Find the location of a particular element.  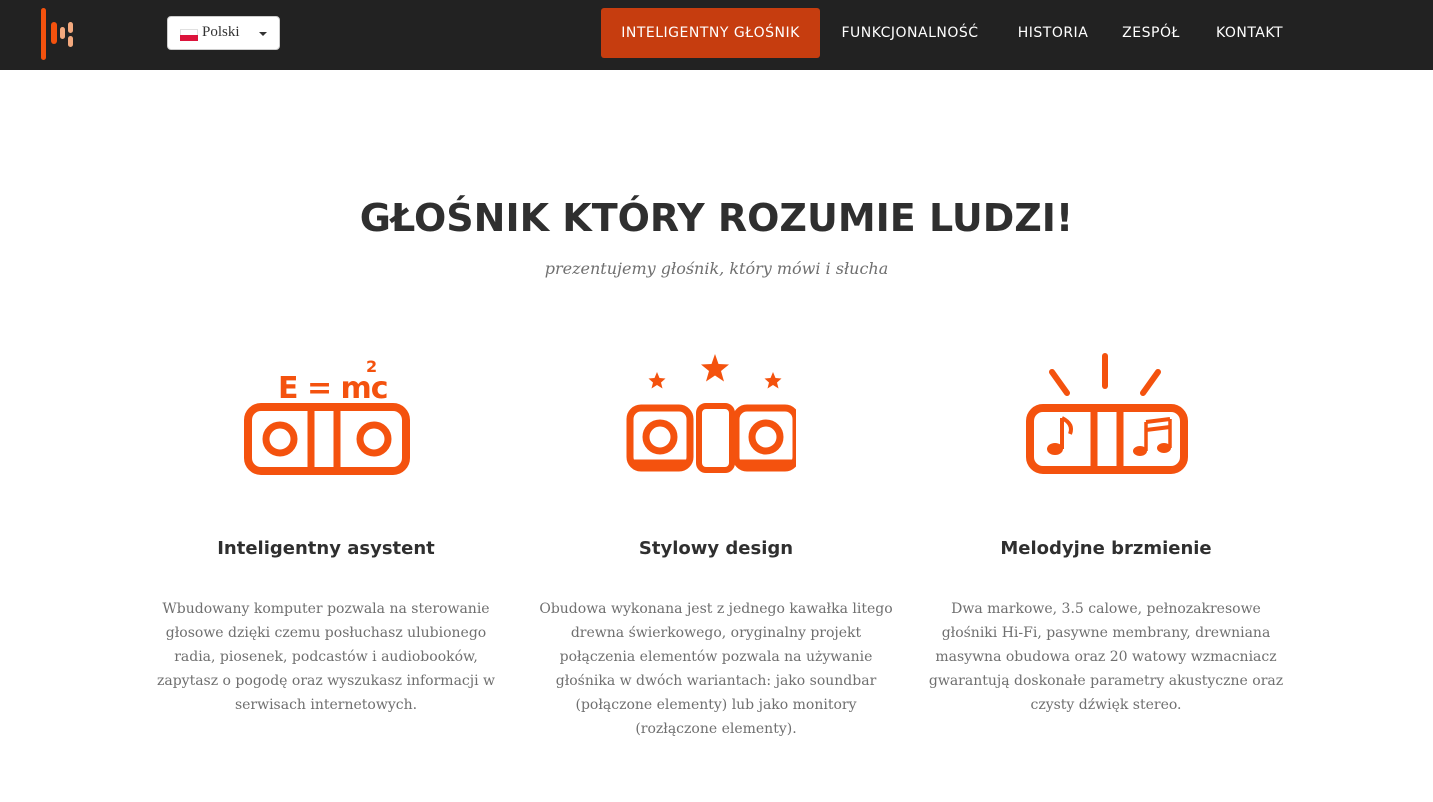

speaker-bars-logo is located at coordinates (58, 34).